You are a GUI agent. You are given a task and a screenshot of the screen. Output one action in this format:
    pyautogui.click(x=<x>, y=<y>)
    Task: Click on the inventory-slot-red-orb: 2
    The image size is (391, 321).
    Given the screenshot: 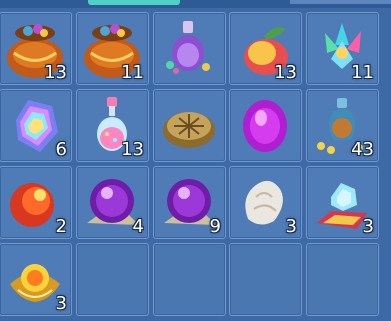 What is the action you would take?
    pyautogui.click(x=36, y=202)
    